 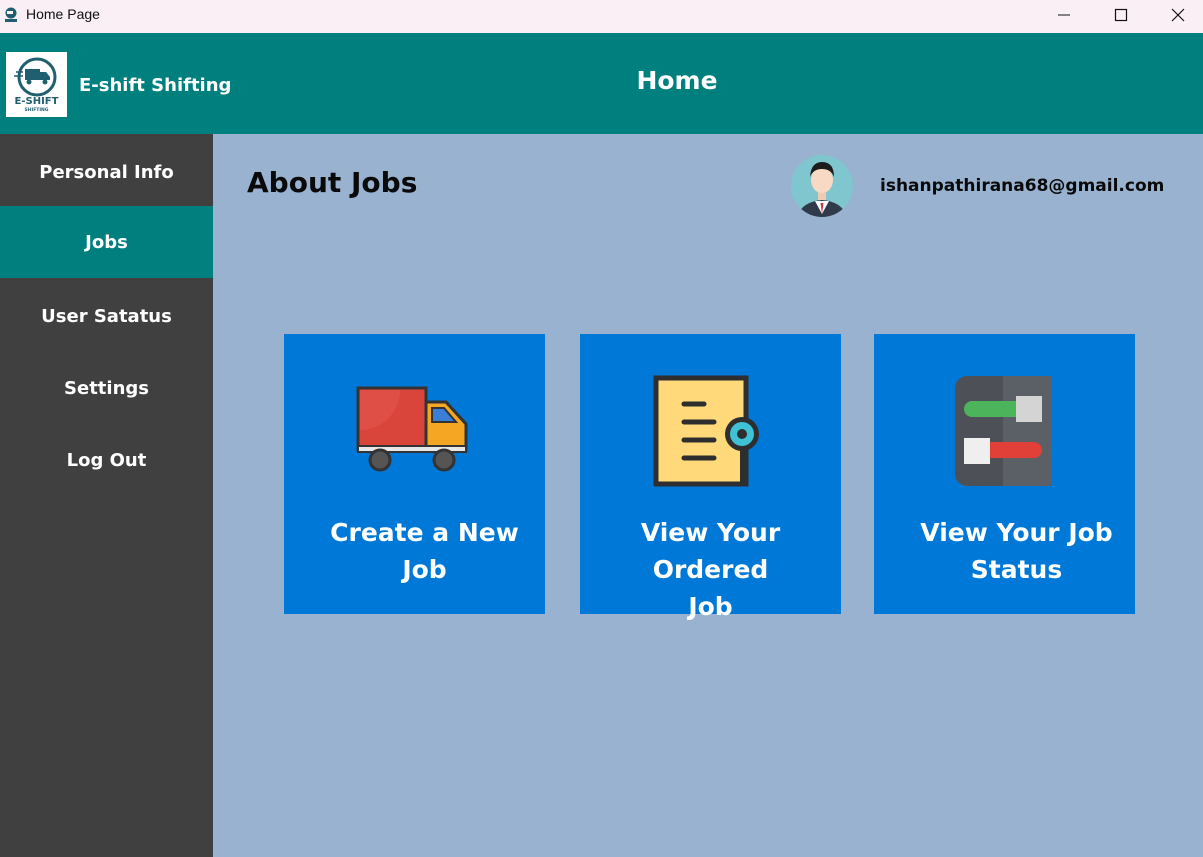 I want to click on sidebar-item-user-status: User Satatus, so click(x=106, y=316).